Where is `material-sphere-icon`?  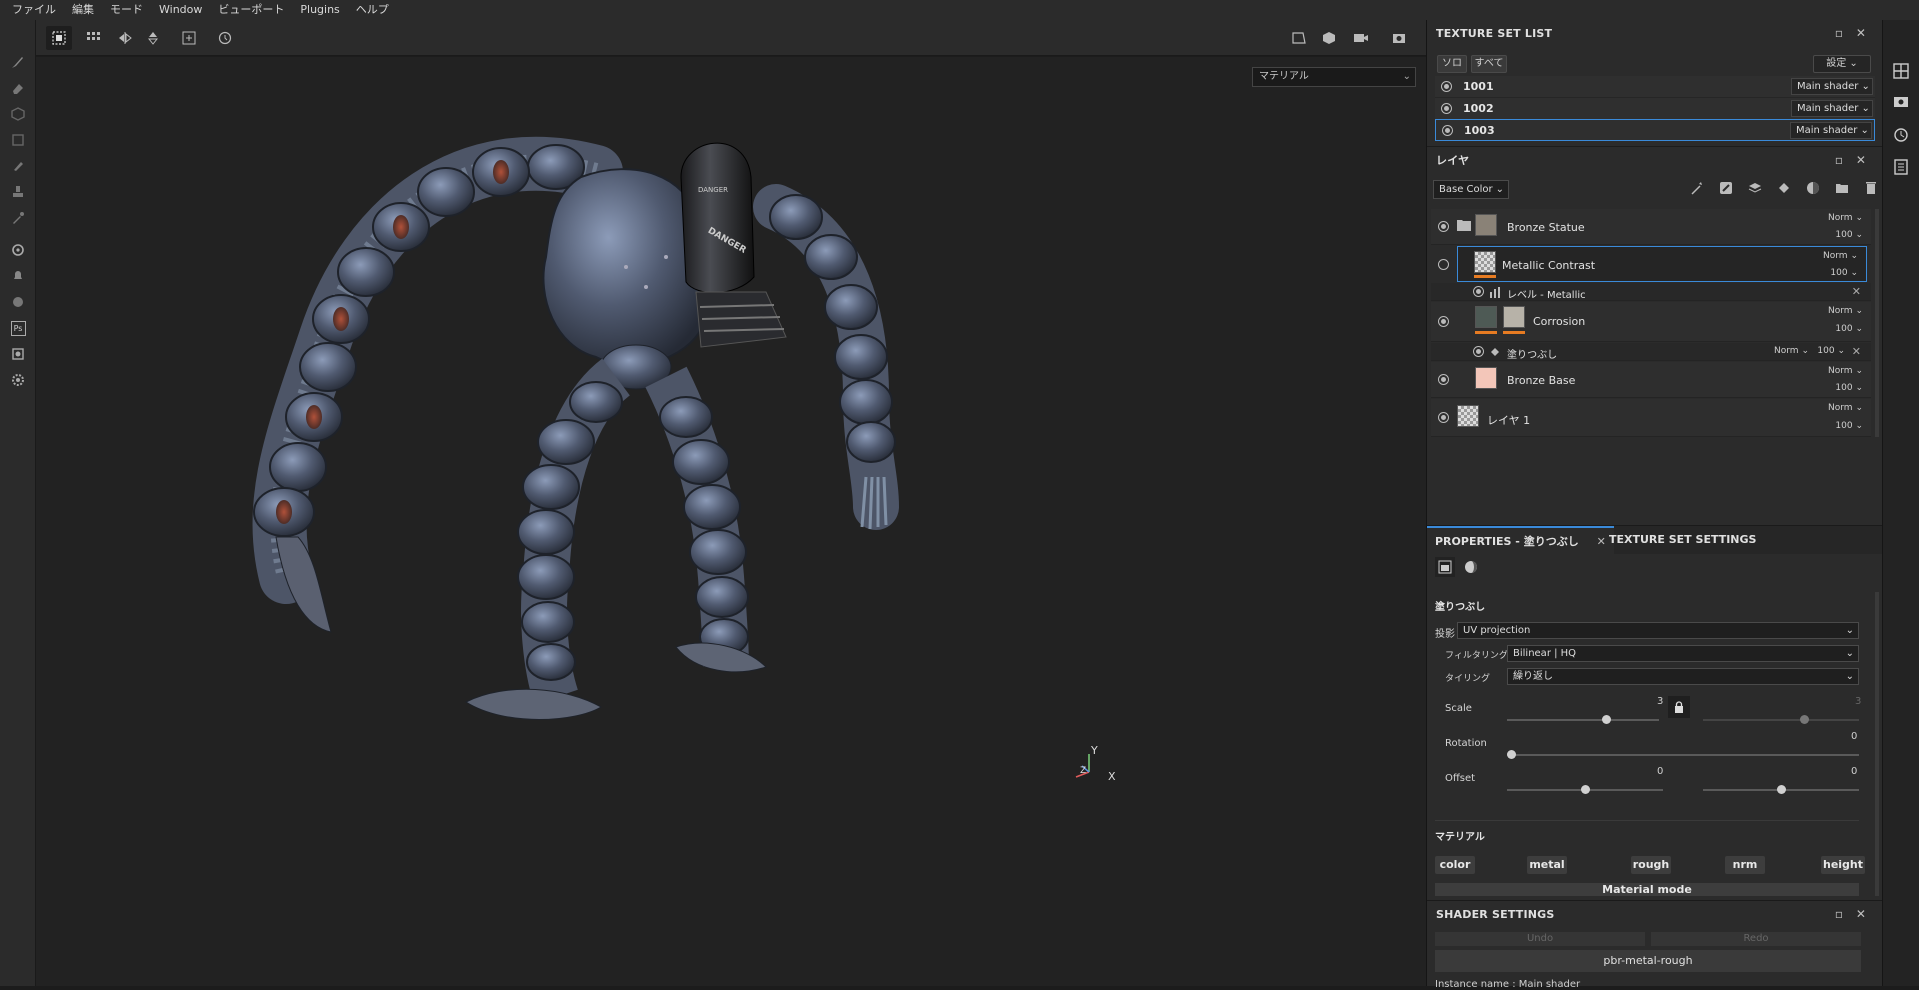 material-sphere-icon is located at coordinates (1471, 567).